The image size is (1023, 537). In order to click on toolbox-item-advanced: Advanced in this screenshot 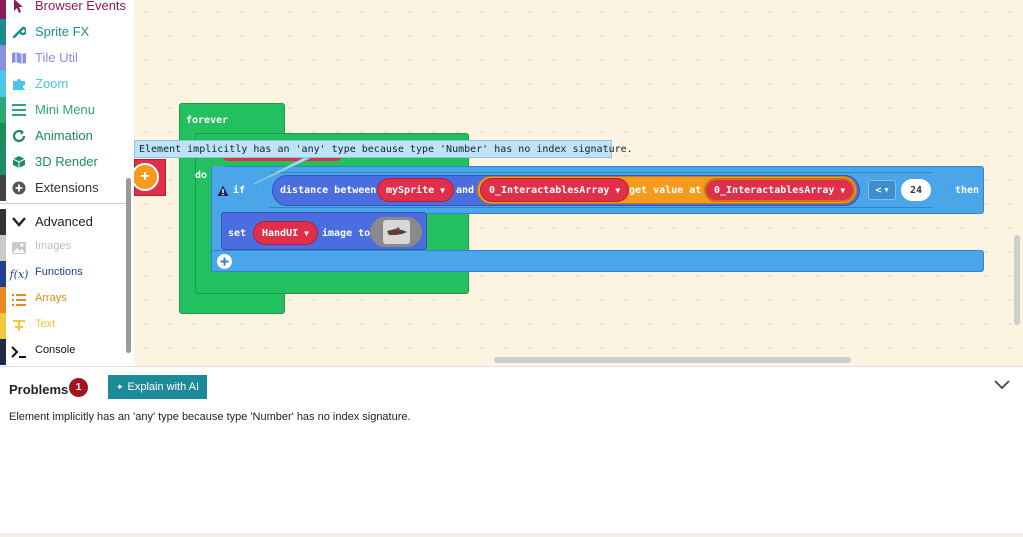, I will do `click(64, 222)`.